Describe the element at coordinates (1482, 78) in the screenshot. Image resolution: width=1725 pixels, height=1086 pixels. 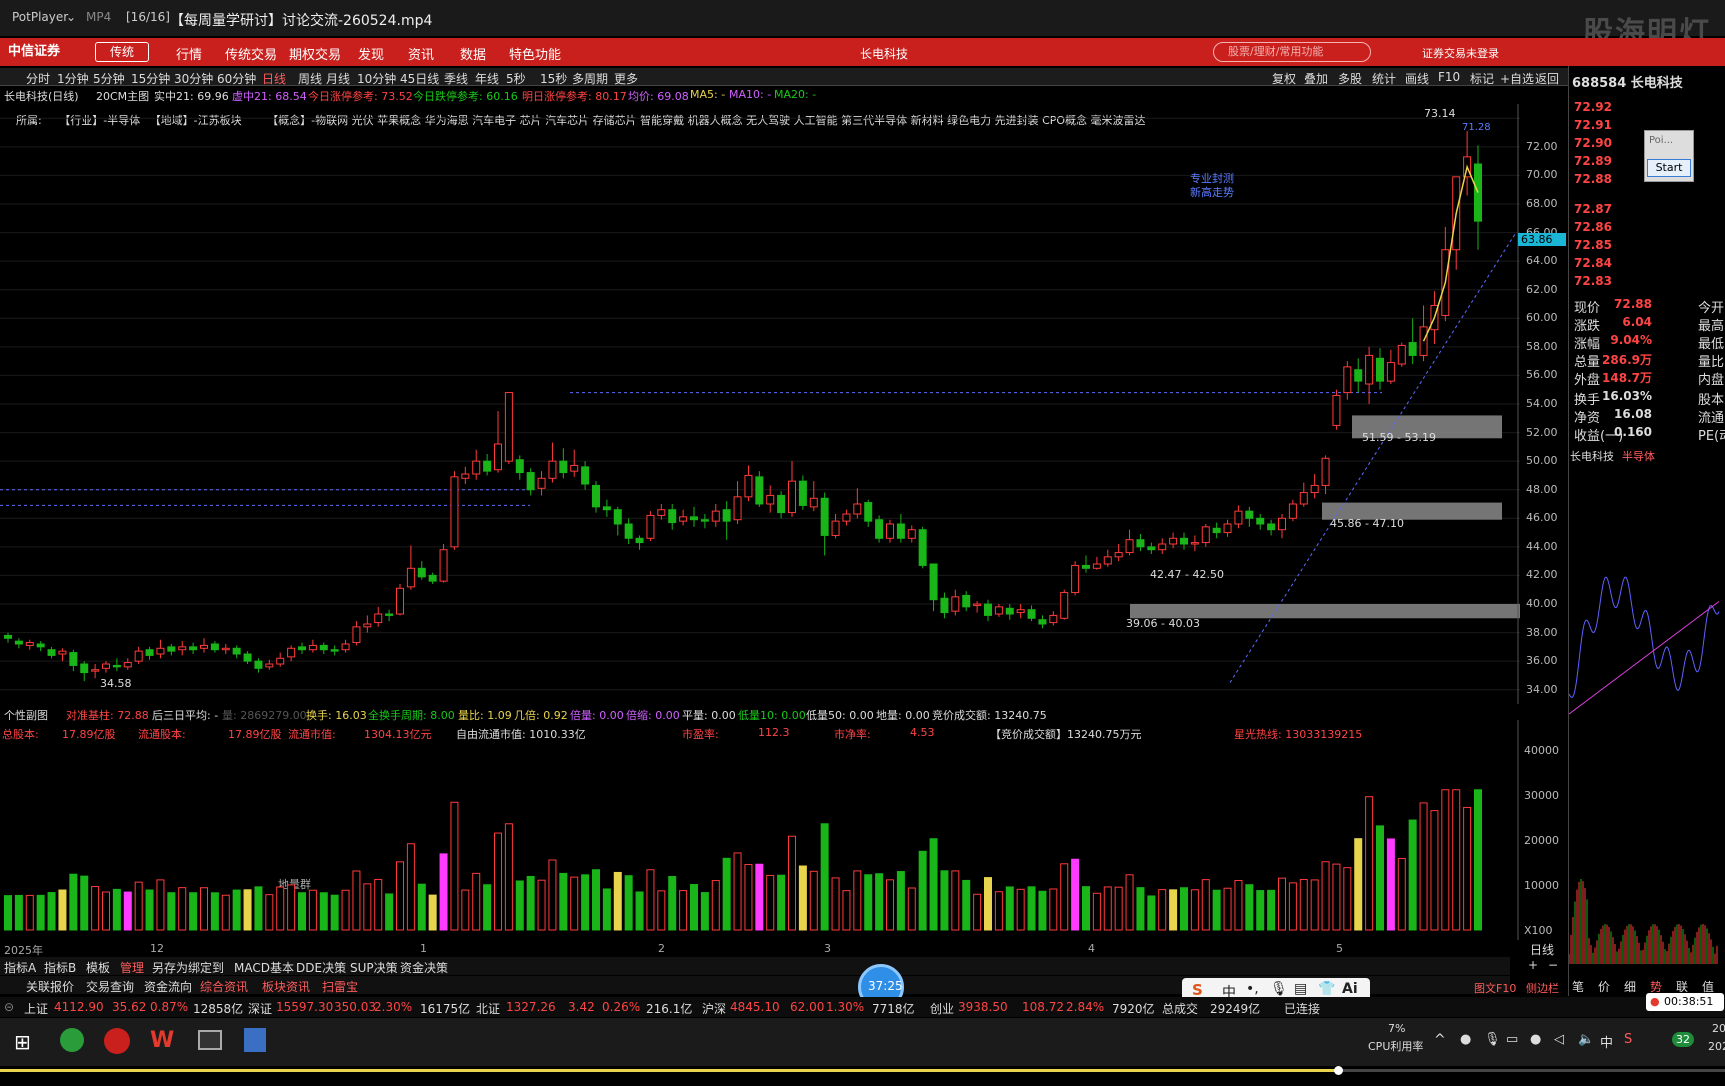
I see `tool-button-6: 标记` at that location.